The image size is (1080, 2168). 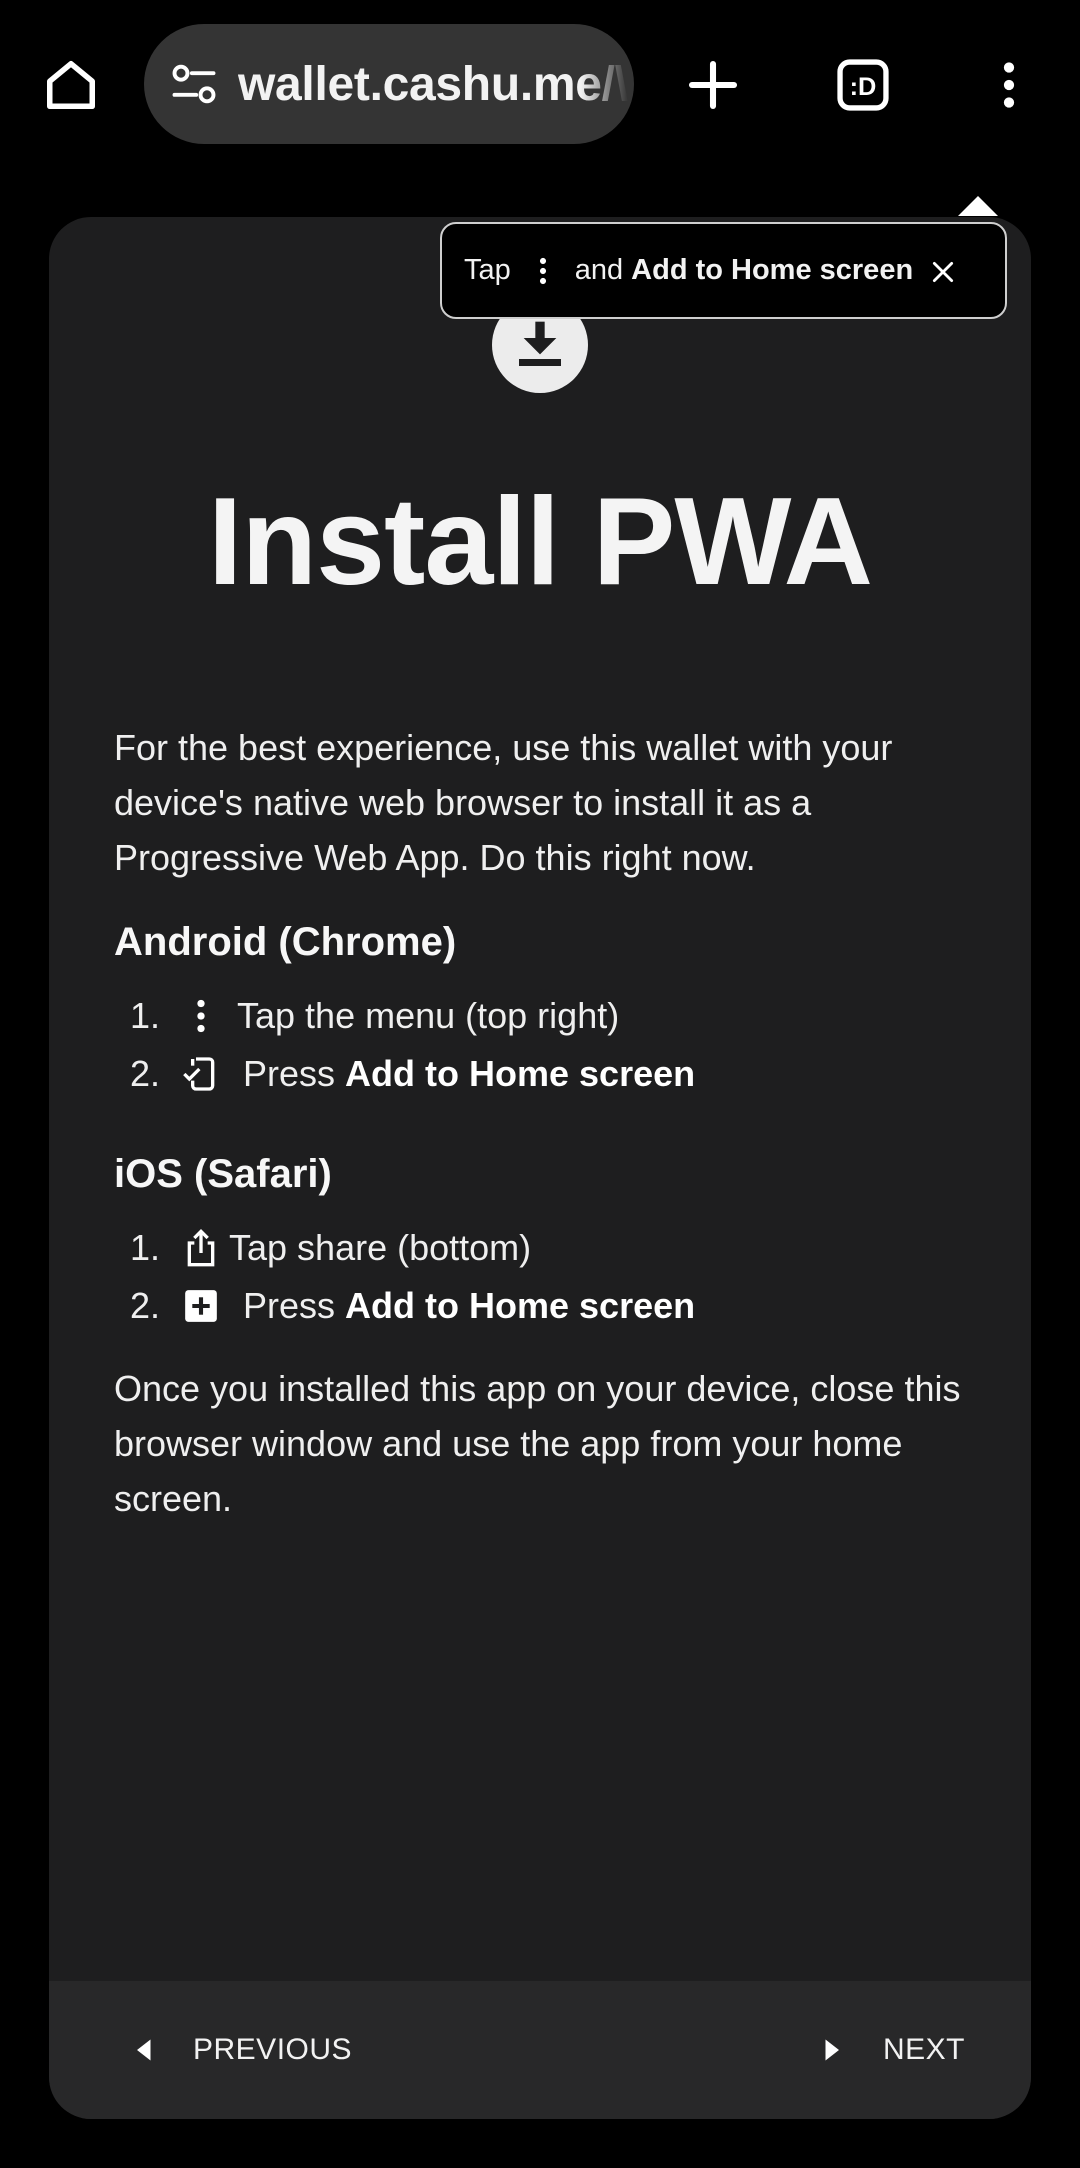 I want to click on list-item: 1. Tap share (bottom), so click(x=549, y=1248).